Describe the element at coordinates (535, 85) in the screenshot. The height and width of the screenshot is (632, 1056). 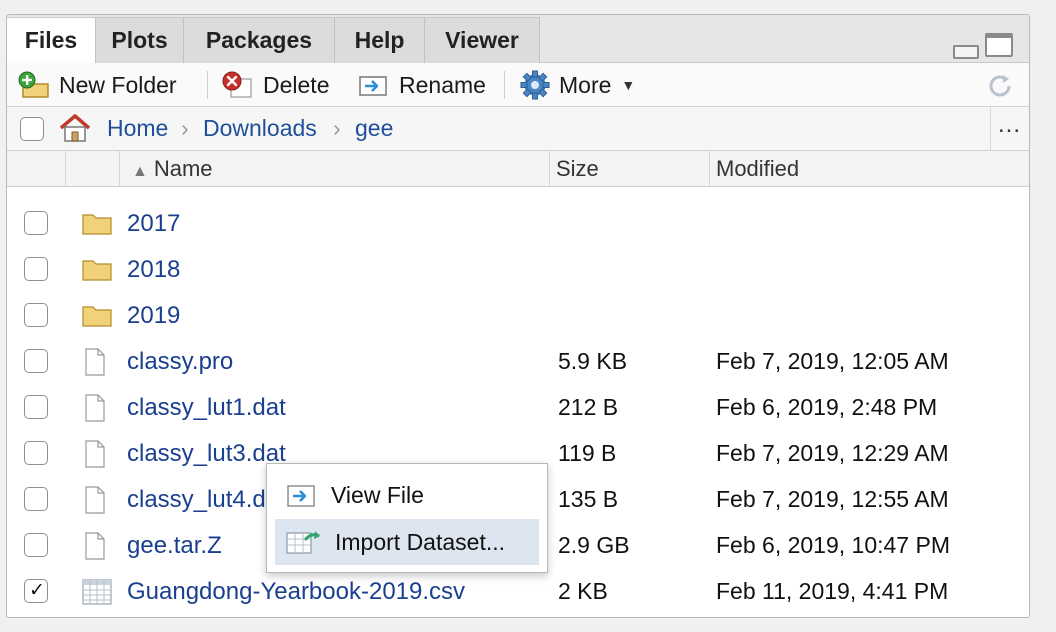
I see `gear-icon` at that location.